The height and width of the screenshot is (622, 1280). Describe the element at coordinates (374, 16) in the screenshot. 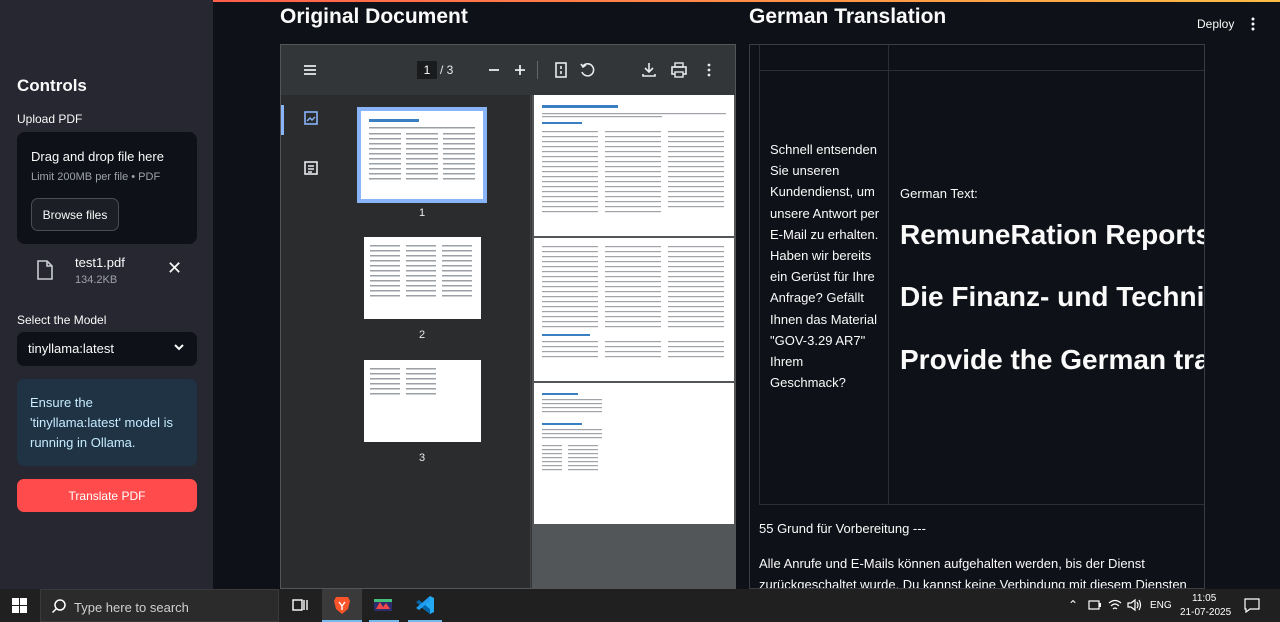

I see `original-document-heading: Original Document` at that location.